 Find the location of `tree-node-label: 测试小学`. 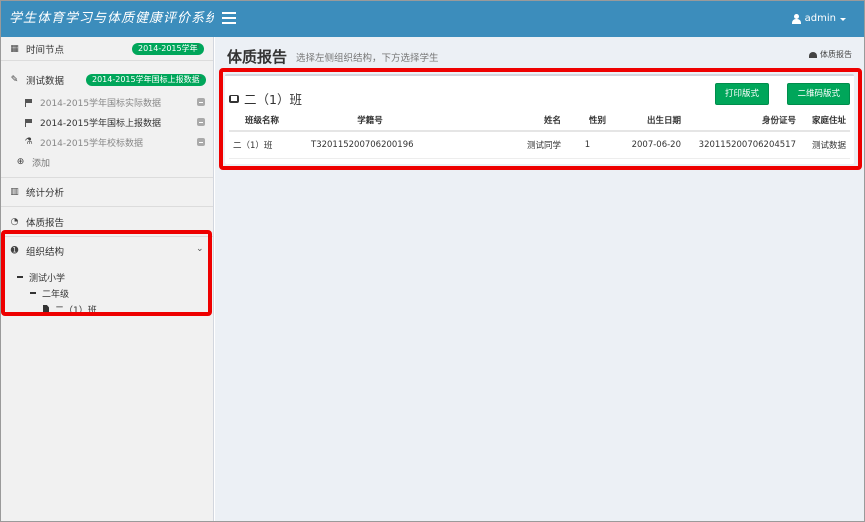

tree-node-label: 测试小学 is located at coordinates (47, 278).